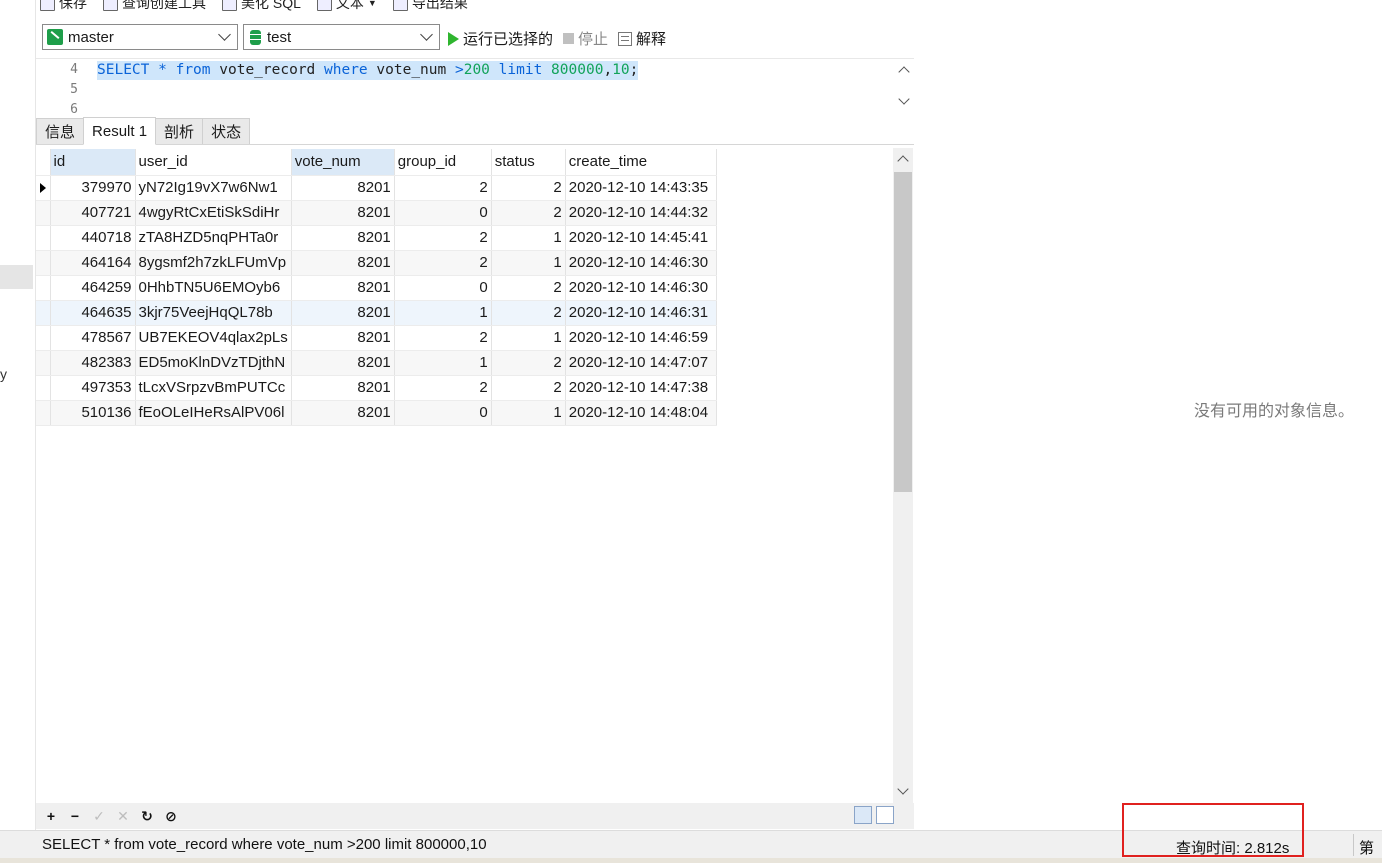 The width and height of the screenshot is (1382, 863). What do you see at coordinates (863, 815) in the screenshot?
I see `grid-view-icon` at bounding box center [863, 815].